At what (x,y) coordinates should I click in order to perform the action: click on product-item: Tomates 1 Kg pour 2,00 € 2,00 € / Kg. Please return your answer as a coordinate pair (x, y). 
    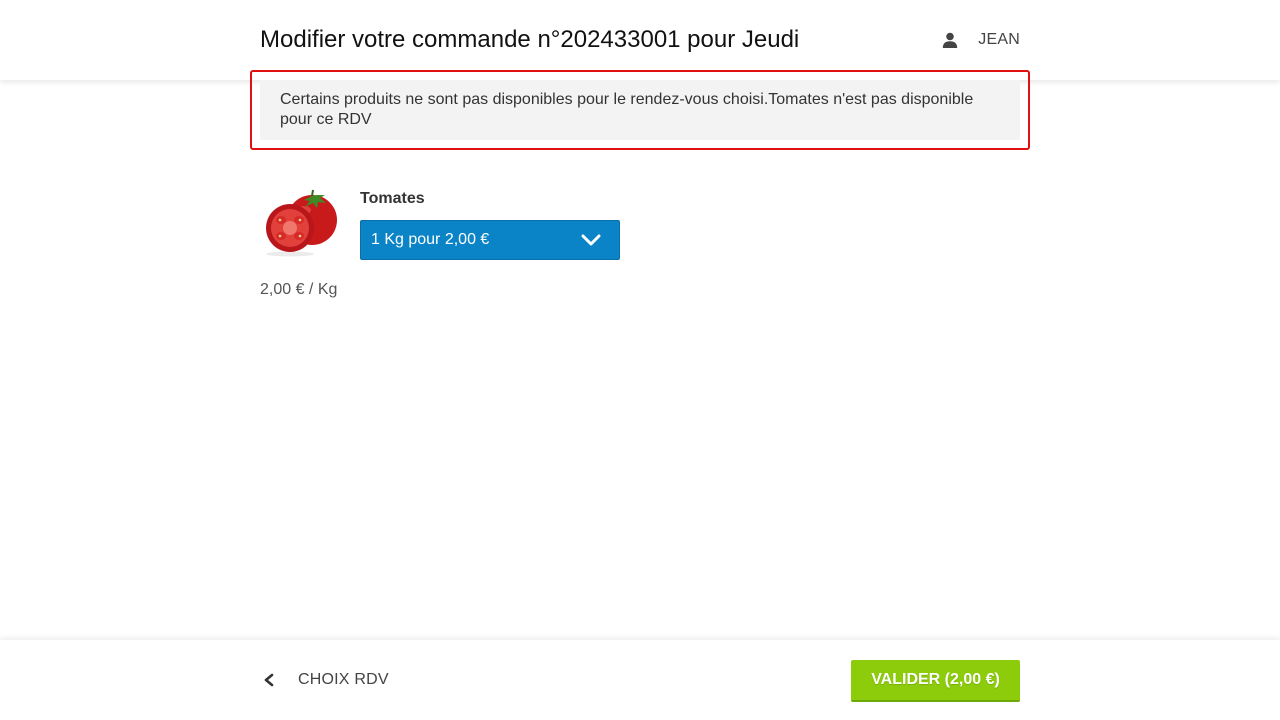
    Looking at the image, I should click on (510, 245).